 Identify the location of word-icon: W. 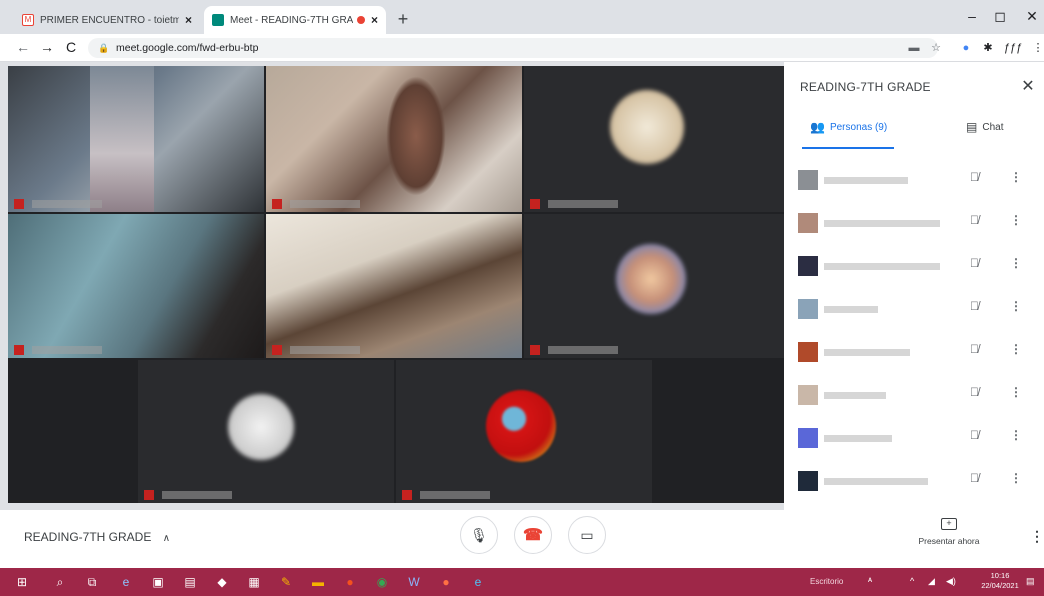
(414, 582).